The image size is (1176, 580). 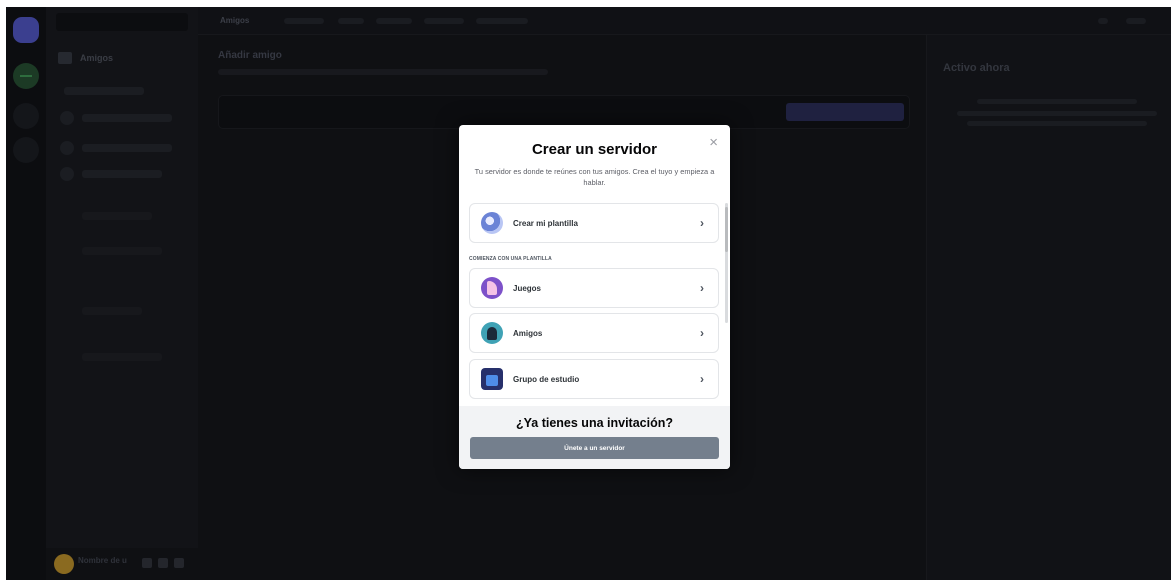 What do you see at coordinates (26, 76) in the screenshot?
I see `add-server-icon` at bounding box center [26, 76].